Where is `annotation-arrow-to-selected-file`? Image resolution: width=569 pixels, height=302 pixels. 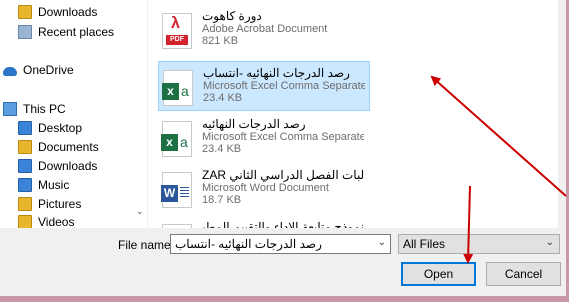 annotation-arrow-to-selected-file is located at coordinates (498, 136).